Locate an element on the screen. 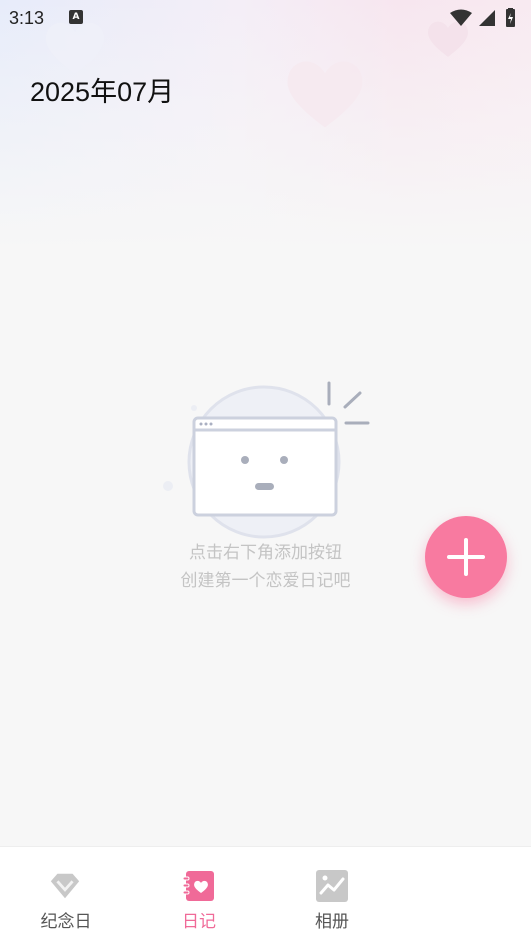 Image resolution: width=531 pixels, height=946 pixels. plus-icon is located at coordinates (466, 557).